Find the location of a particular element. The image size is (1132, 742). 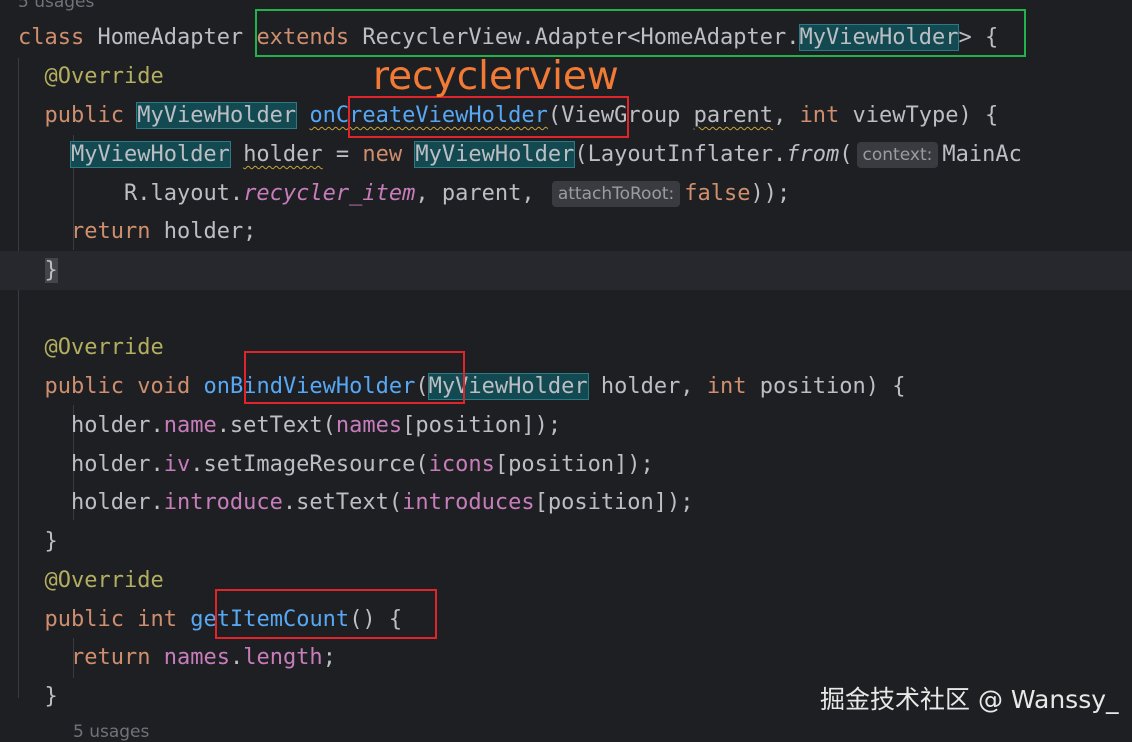

code-line-return: return holder; is located at coordinates (575, 231).